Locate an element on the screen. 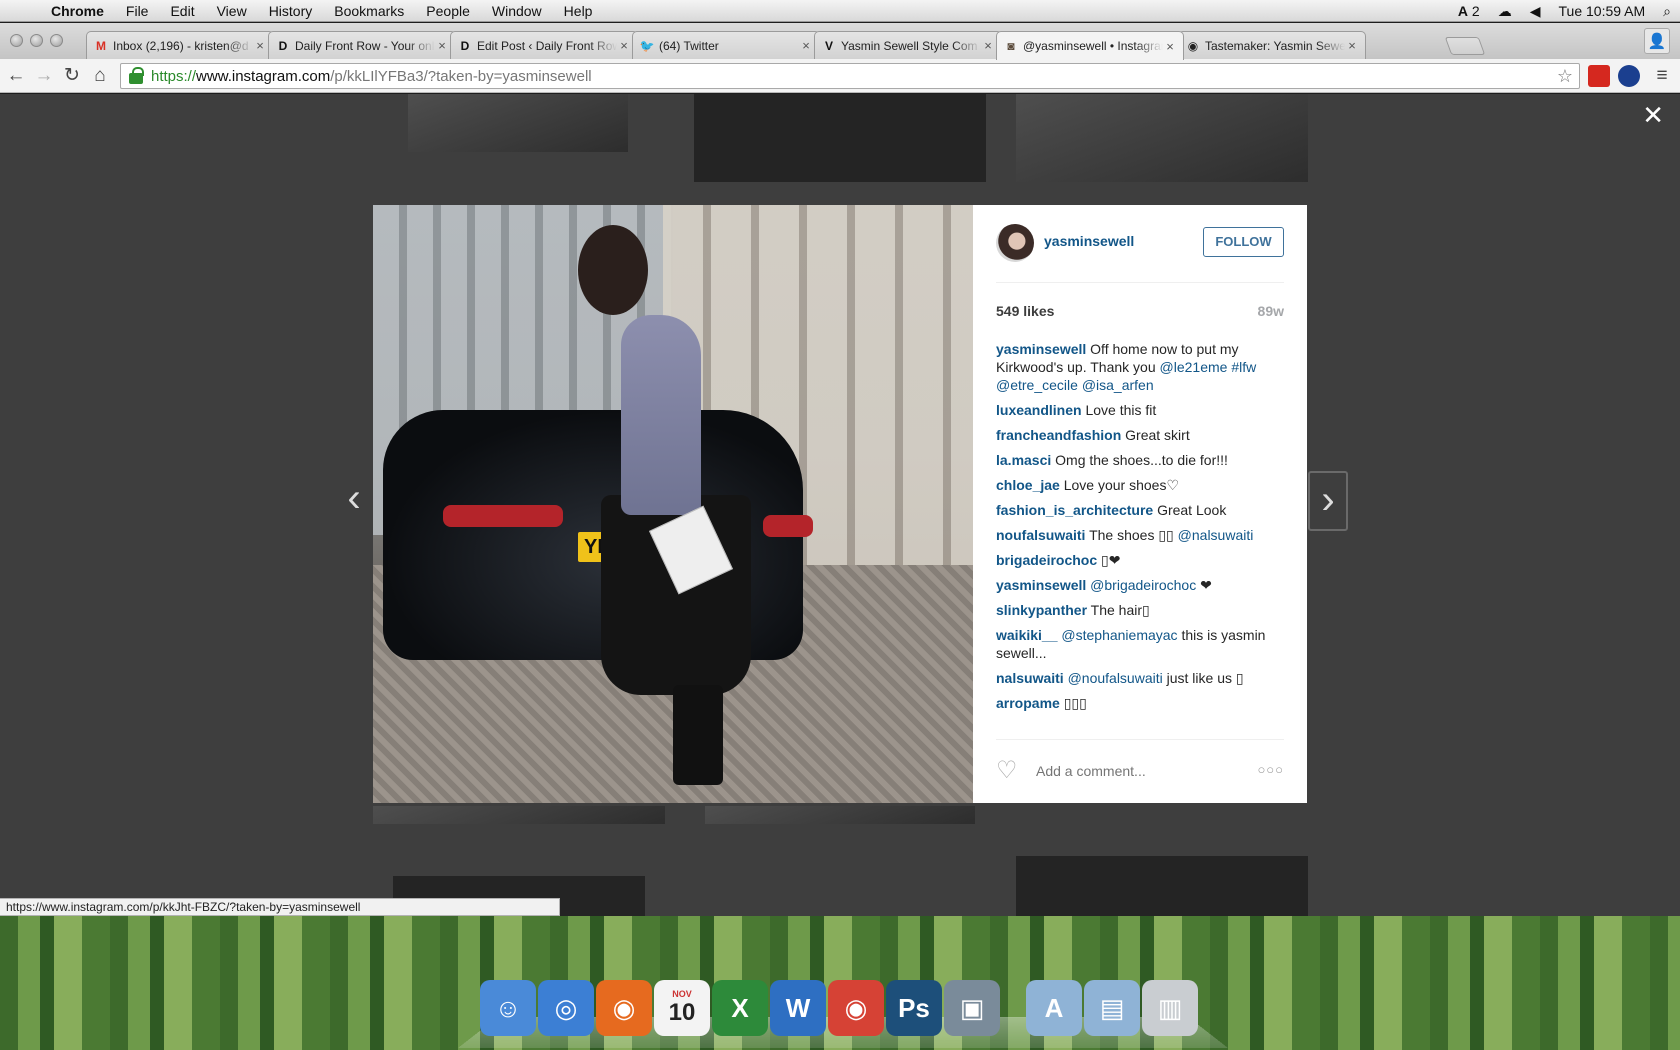 The height and width of the screenshot is (1050, 1680). follow-button: FOLLOW is located at coordinates (1243, 242).